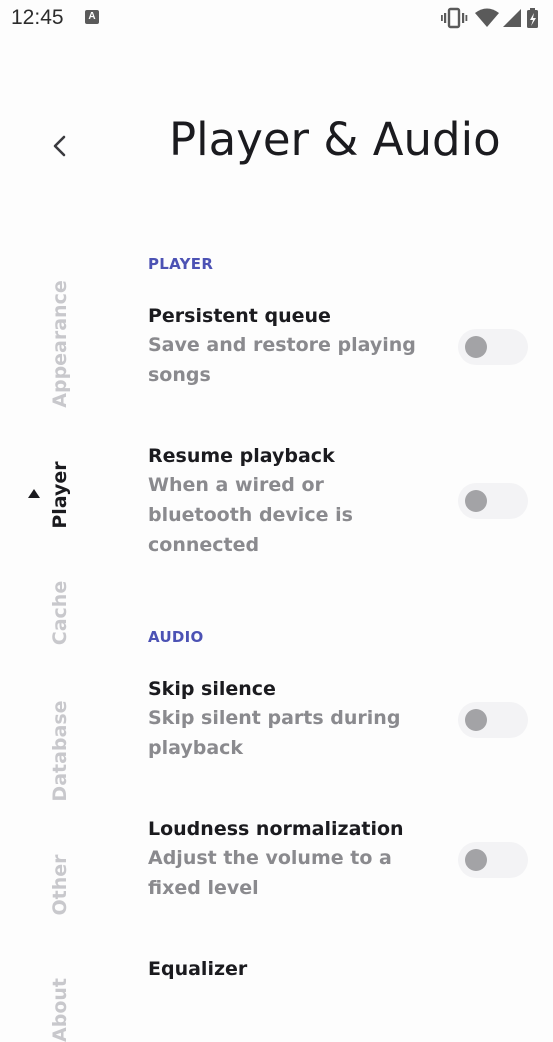 The width and height of the screenshot is (553, 1042). Describe the element at coordinates (60, 884) in the screenshot. I see `tab-other: Other` at that location.